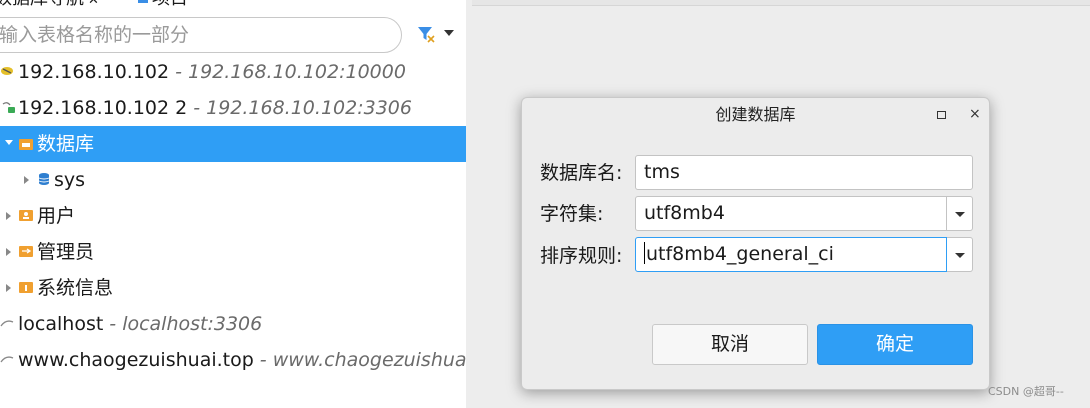 This screenshot has height=408, width=1090. I want to click on tab-database-navigator: 数据库导航 ✕, so click(49, 5).